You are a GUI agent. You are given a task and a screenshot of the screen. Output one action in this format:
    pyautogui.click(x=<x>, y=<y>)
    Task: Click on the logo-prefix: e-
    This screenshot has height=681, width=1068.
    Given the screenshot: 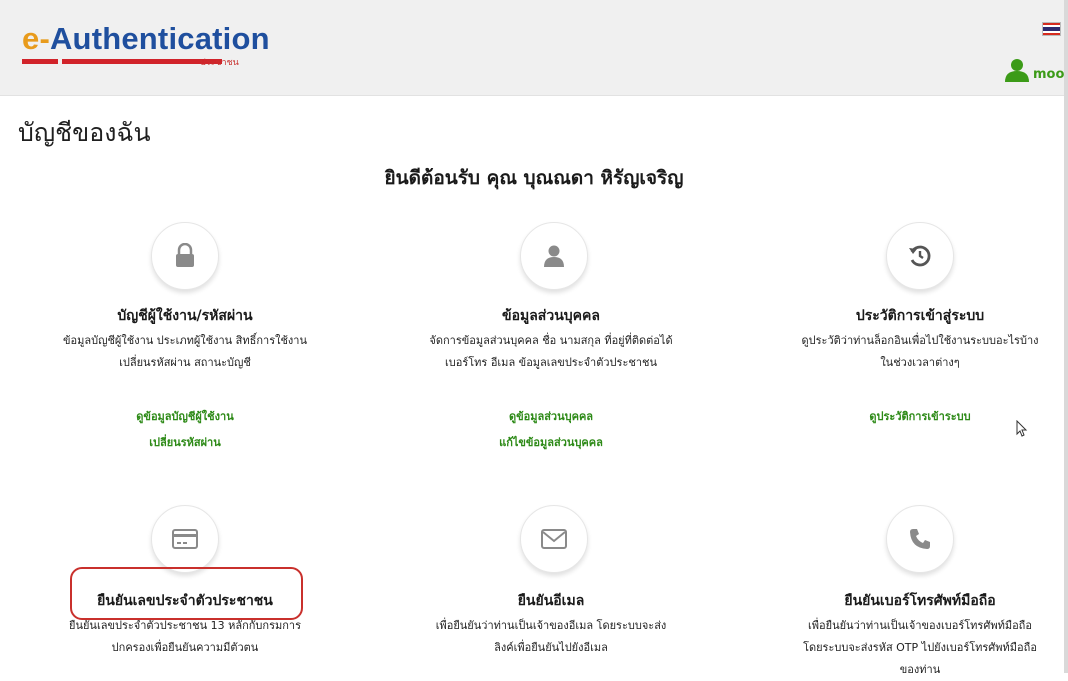 What is the action you would take?
    pyautogui.click(x=36, y=38)
    